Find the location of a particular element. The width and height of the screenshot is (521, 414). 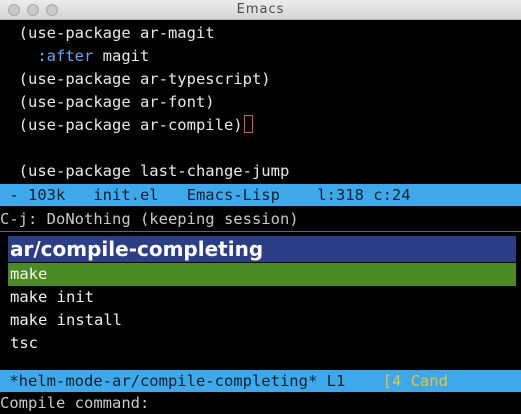

helm-candidate: make install is located at coordinates (262, 320).